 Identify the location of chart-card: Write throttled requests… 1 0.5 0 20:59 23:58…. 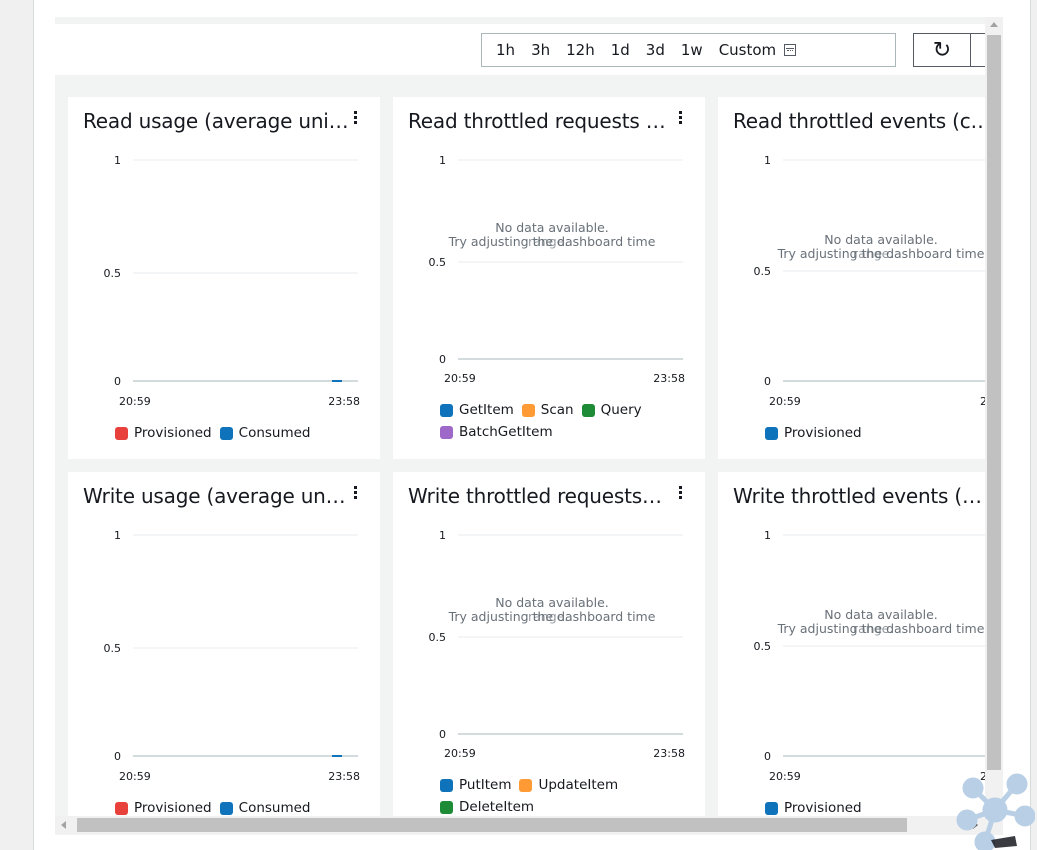
(549, 653).